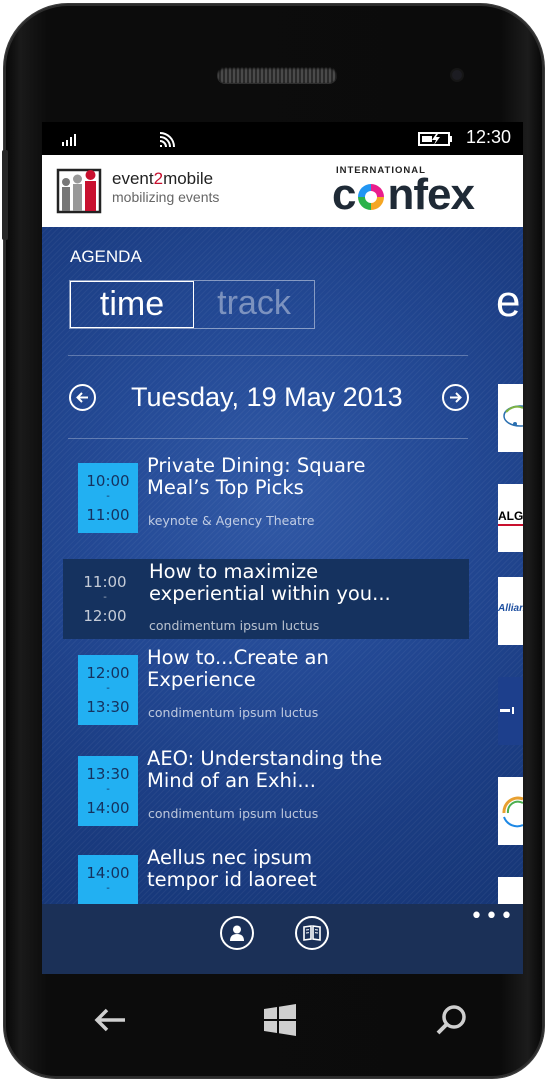  What do you see at coordinates (457, 75) in the screenshot?
I see `front-camera` at bounding box center [457, 75].